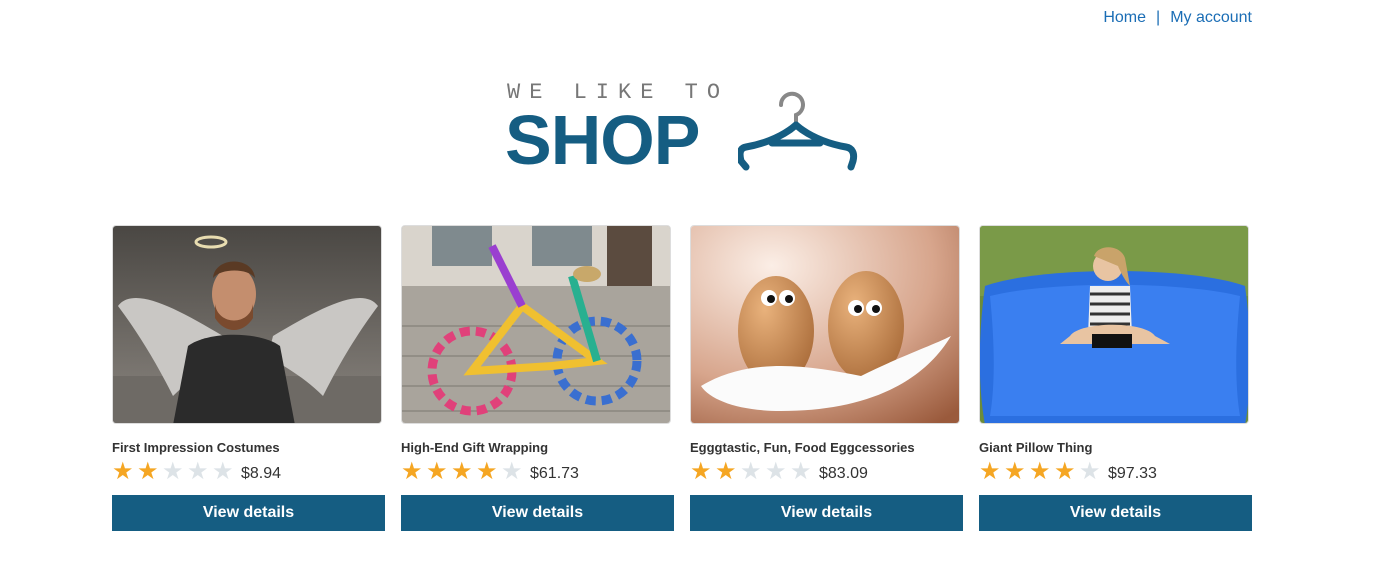  What do you see at coordinates (1132, 473) in the screenshot?
I see `product-price: $97.33` at bounding box center [1132, 473].